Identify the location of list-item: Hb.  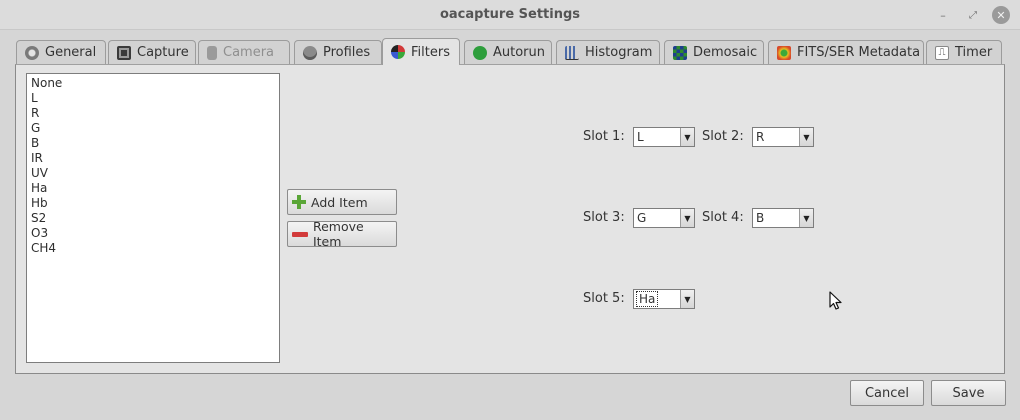
(153, 203).